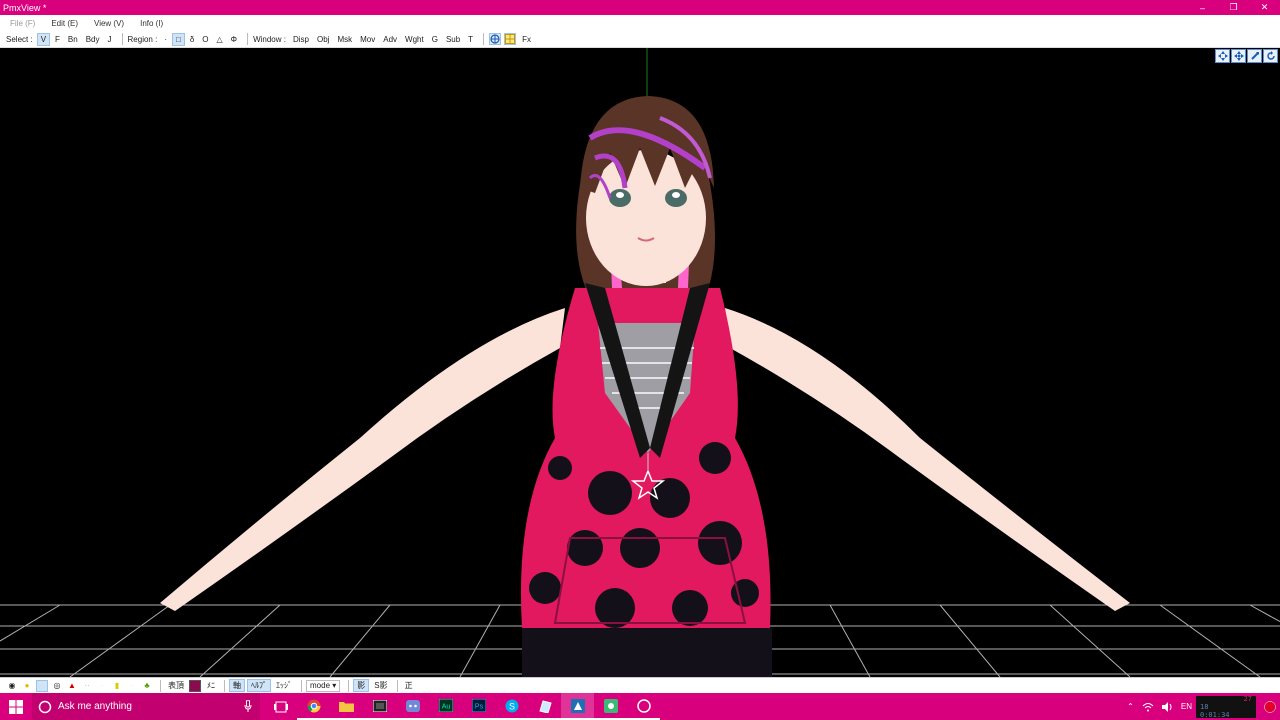 The image size is (1280, 720). I want to click on speaker-icon, so click(1167, 706).